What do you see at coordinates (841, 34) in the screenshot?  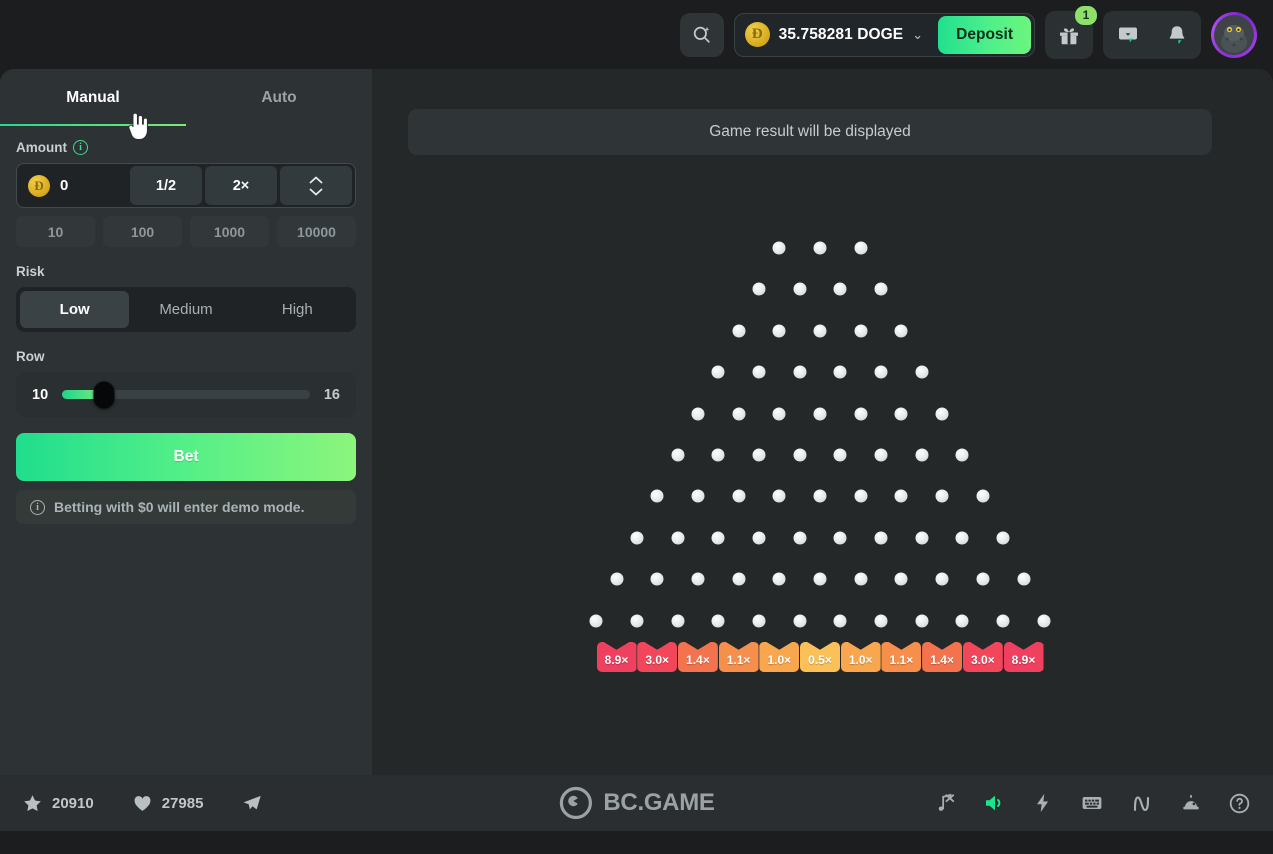 I see `wallet-balance: 35.758281 DOGE` at bounding box center [841, 34].